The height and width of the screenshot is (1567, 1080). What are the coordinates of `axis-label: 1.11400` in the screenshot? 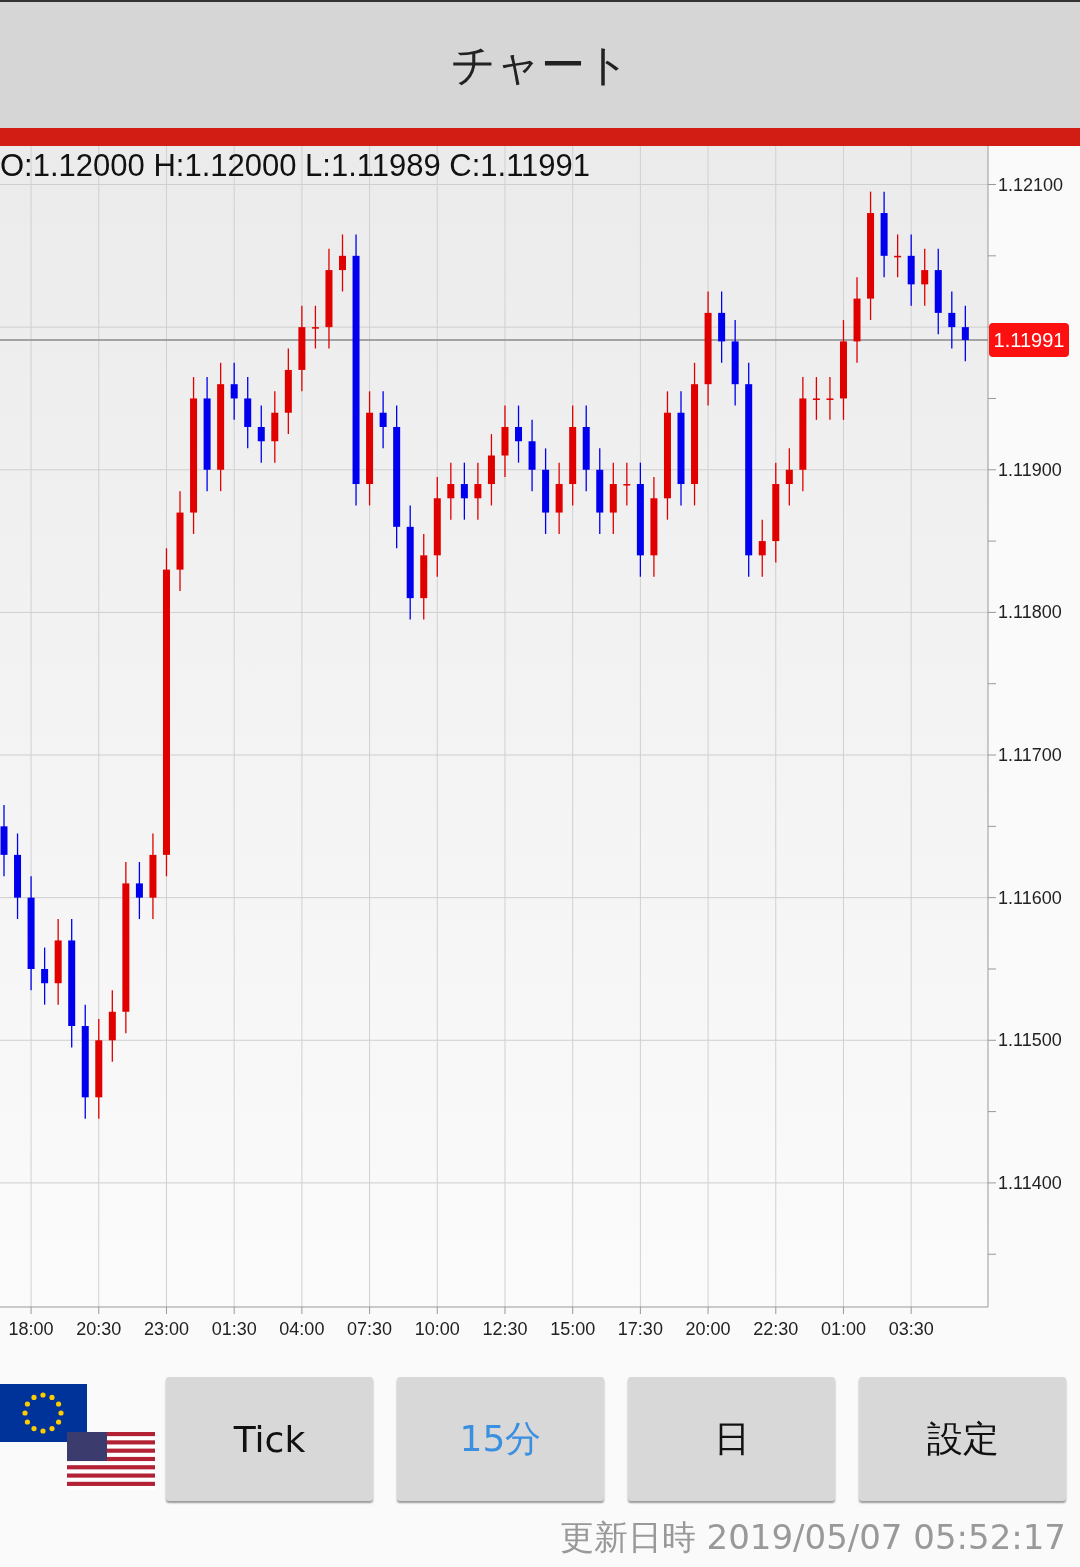 It's located at (1030, 1182).